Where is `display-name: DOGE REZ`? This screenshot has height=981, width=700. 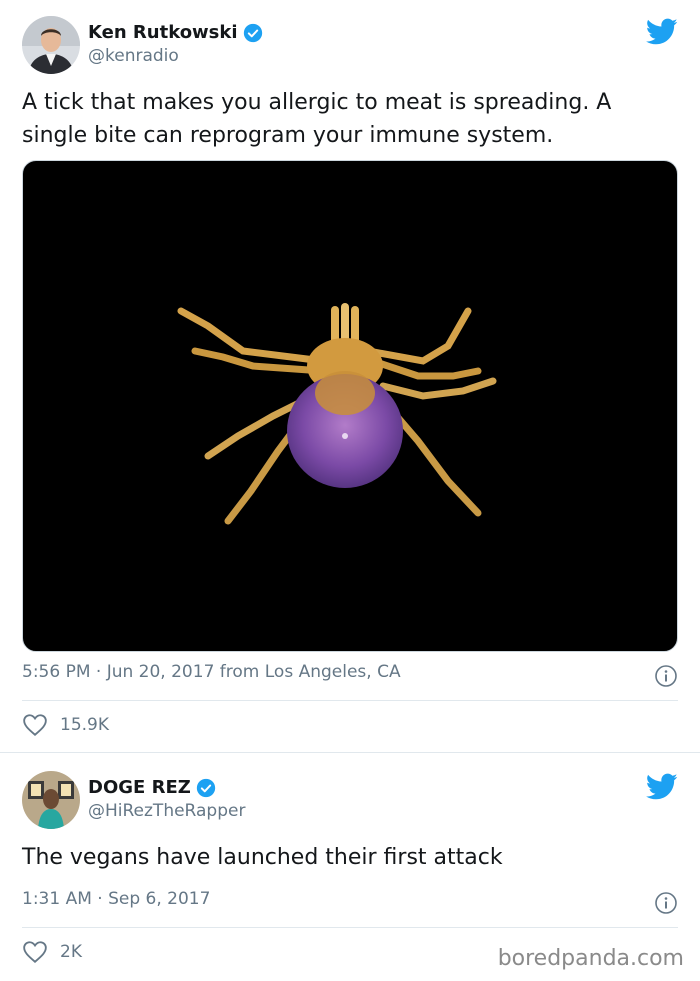 display-name: DOGE REZ is located at coordinates (152, 787).